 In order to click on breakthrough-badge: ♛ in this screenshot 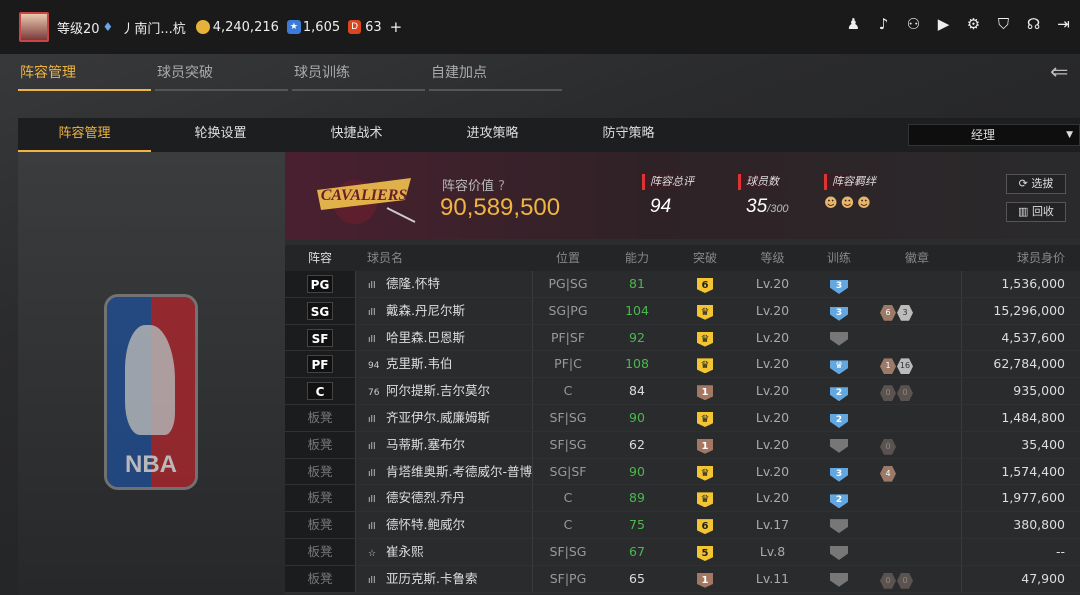, I will do `click(705, 339)`.